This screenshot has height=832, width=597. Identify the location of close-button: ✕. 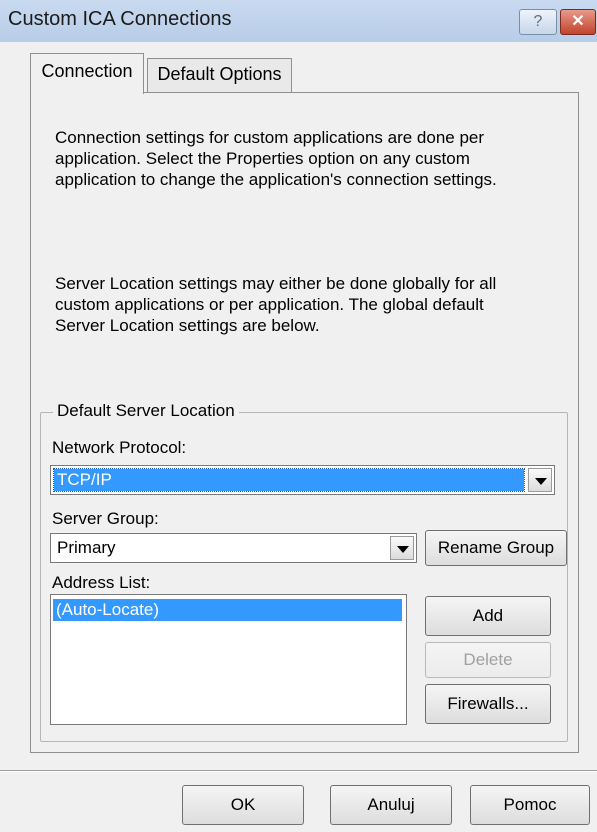
(578, 22).